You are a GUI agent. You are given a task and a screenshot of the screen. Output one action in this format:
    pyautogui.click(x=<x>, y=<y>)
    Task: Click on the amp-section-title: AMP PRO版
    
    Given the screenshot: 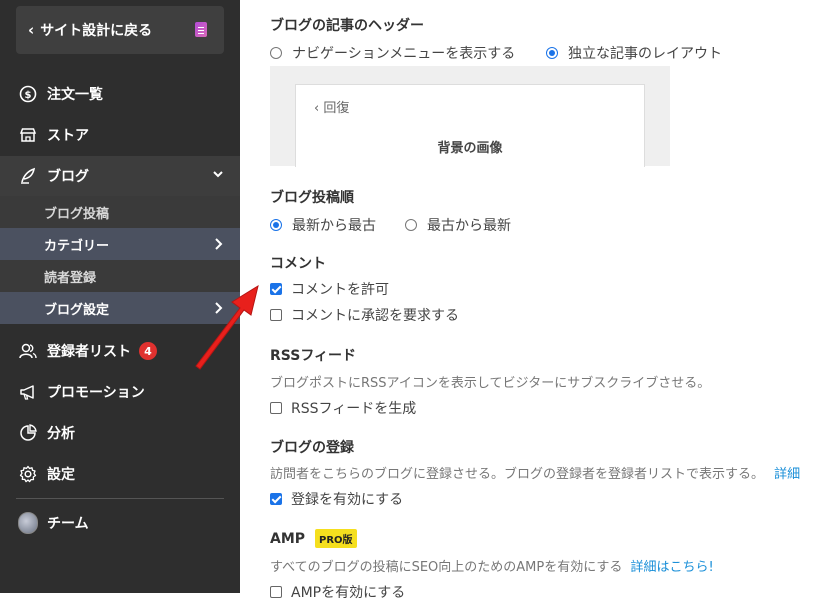 What is the action you would take?
    pyautogui.click(x=313, y=538)
    